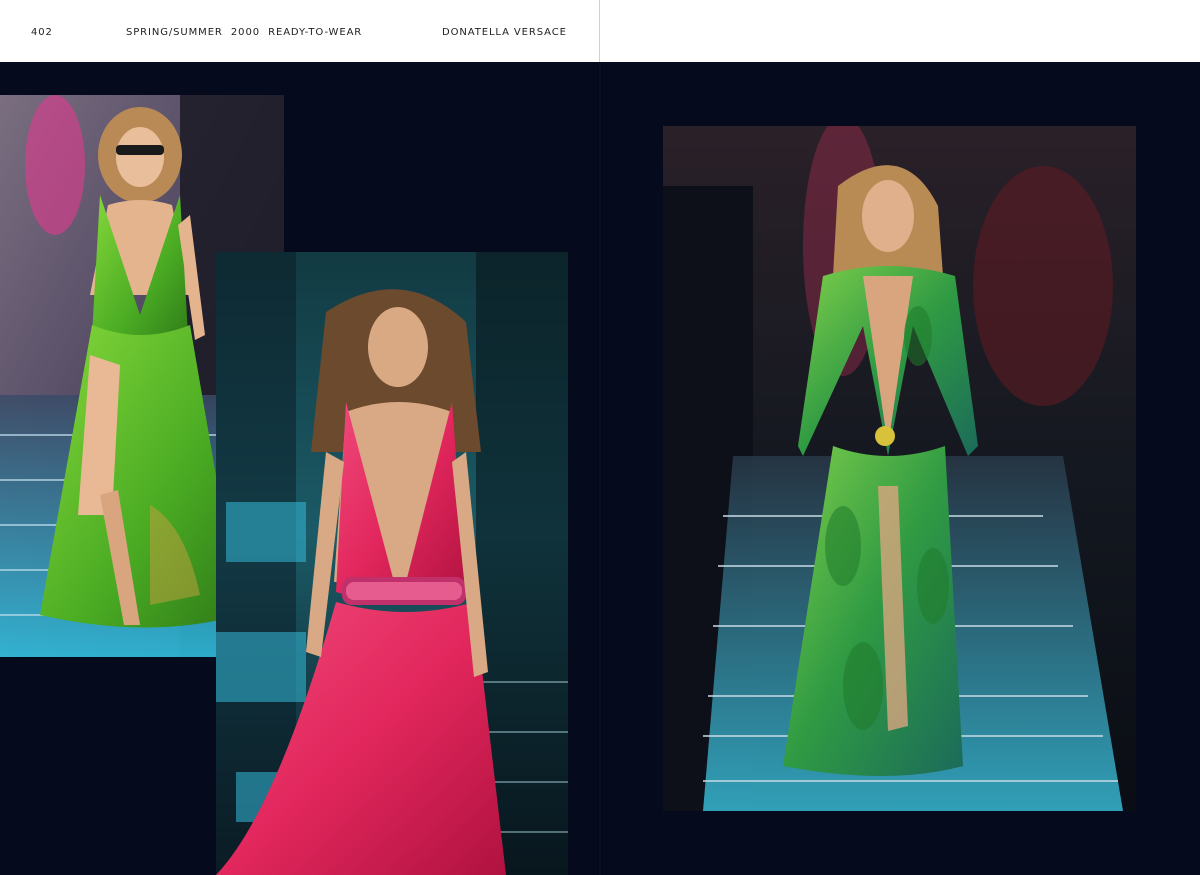 This screenshot has height=875, width=1200. What do you see at coordinates (504, 32) in the screenshot?
I see `designer-name: DONATELLA VERSACE` at bounding box center [504, 32].